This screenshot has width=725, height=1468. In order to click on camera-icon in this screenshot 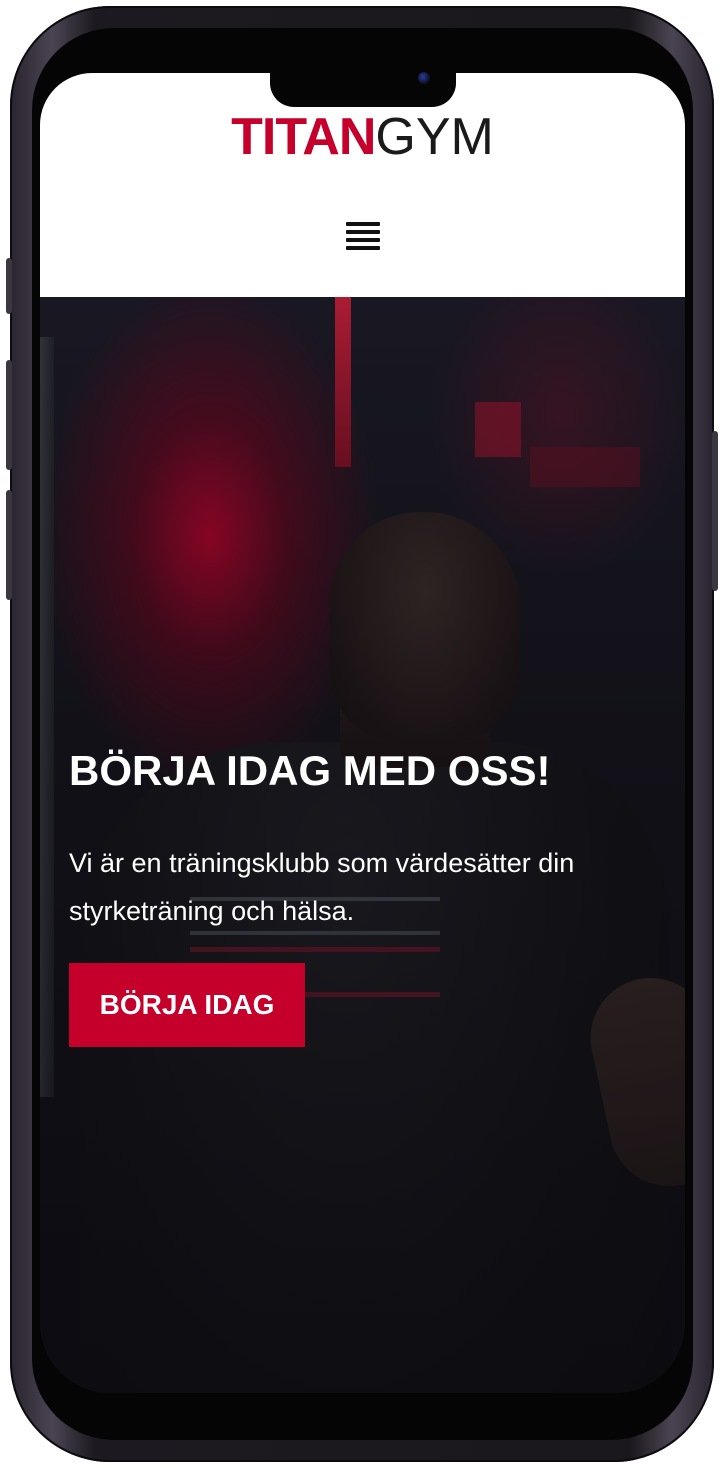, I will do `click(424, 78)`.